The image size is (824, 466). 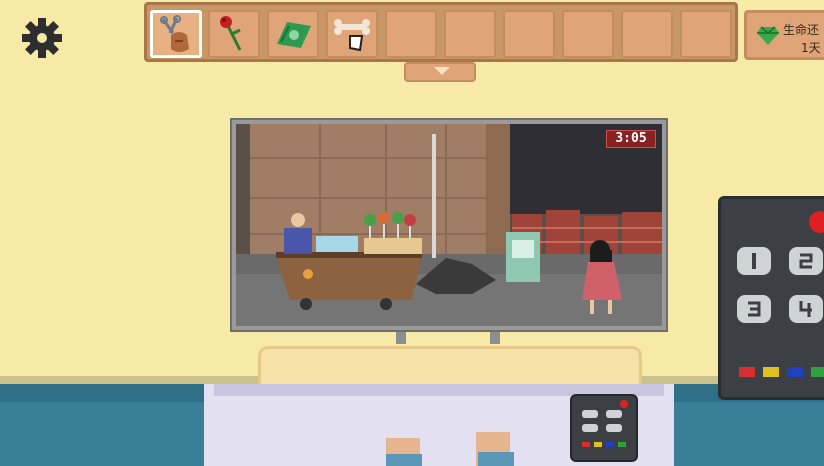 I want to click on life-counter: 生命还 1天, so click(x=784, y=35).